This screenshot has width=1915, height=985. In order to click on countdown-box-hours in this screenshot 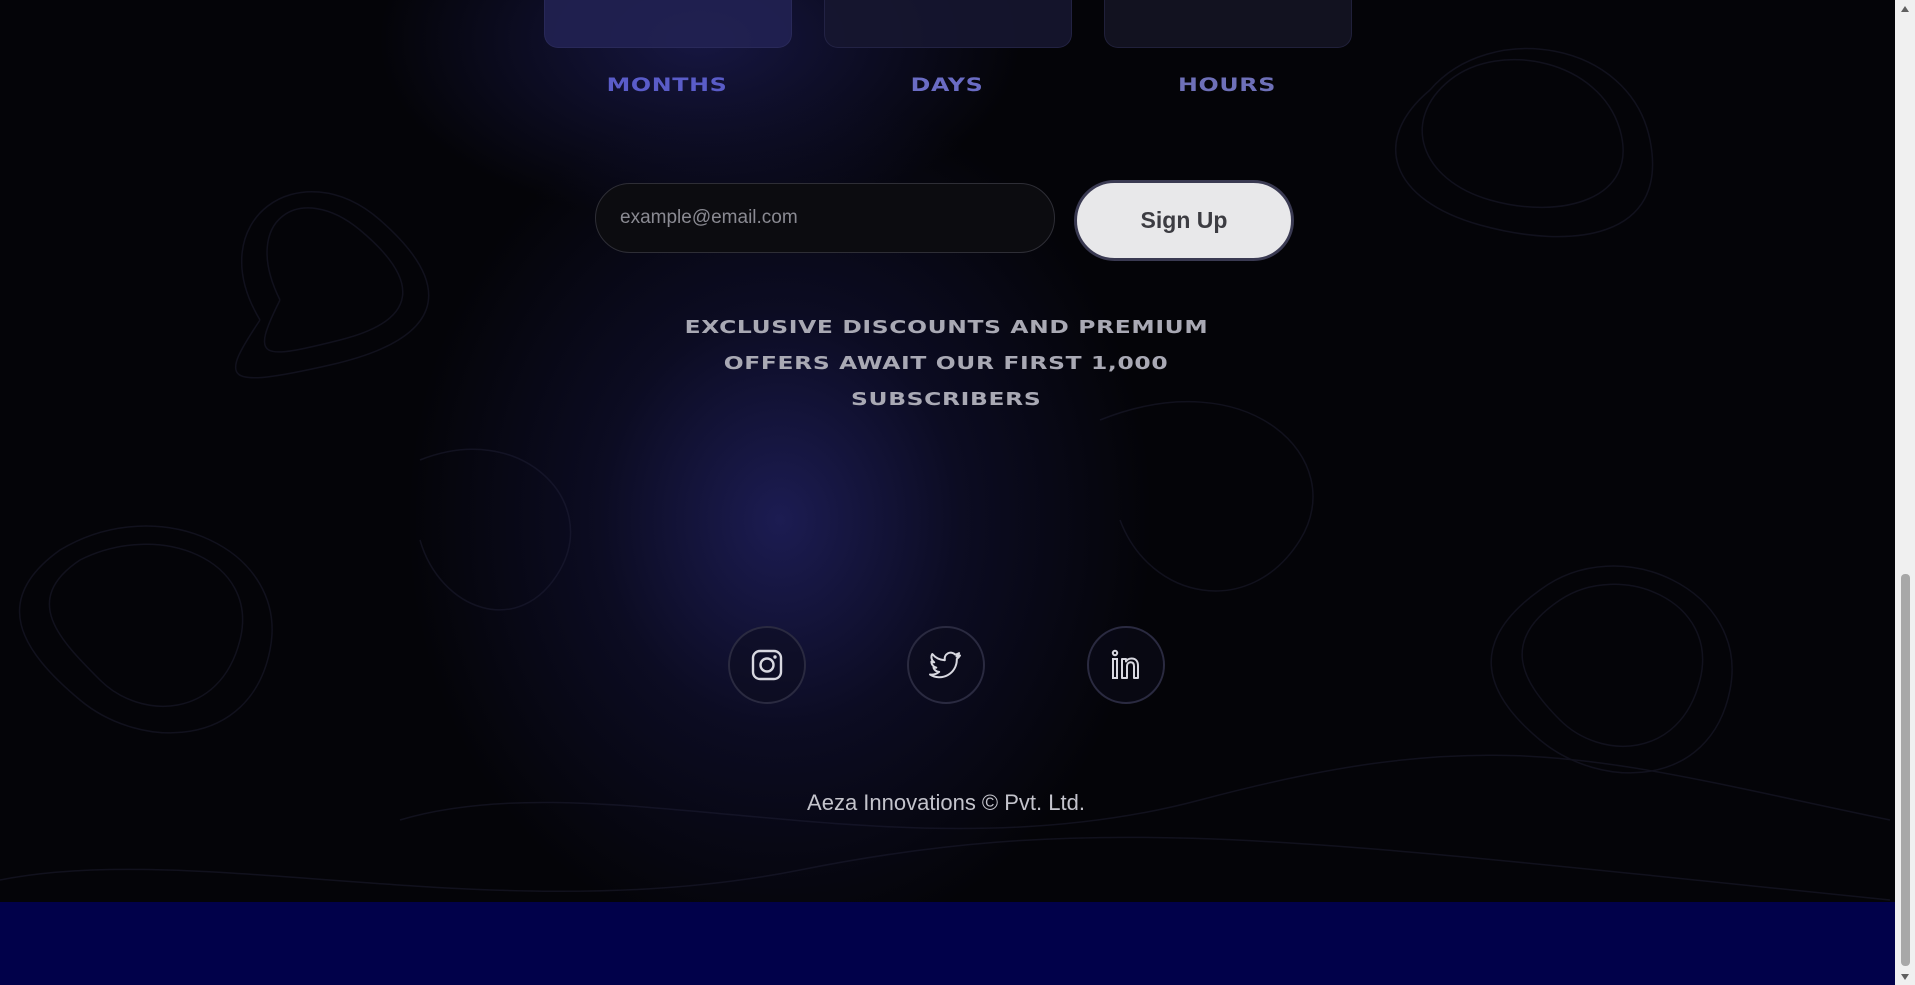, I will do `click(1228, 24)`.